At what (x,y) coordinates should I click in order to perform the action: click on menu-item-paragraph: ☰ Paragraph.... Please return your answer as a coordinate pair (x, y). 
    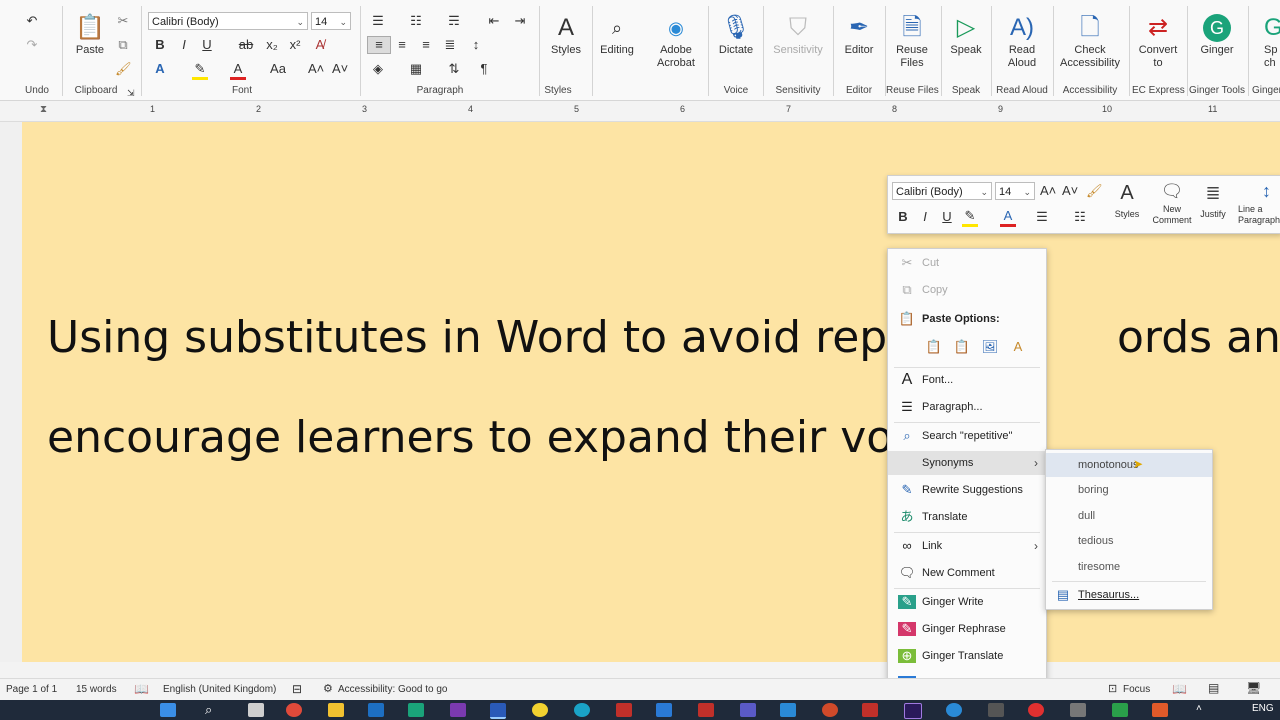
    Looking at the image, I should click on (967, 407).